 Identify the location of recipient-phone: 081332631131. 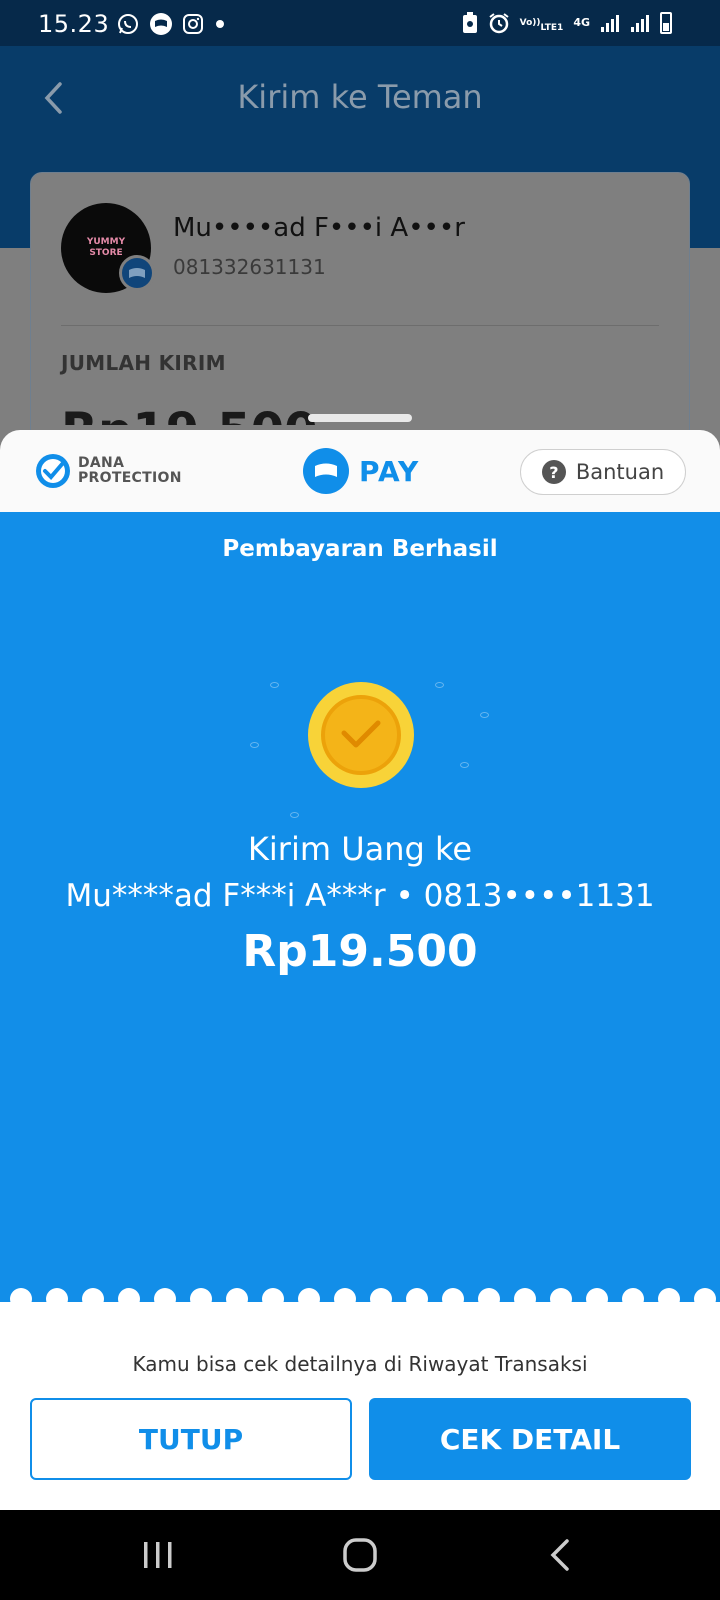
(249, 267).